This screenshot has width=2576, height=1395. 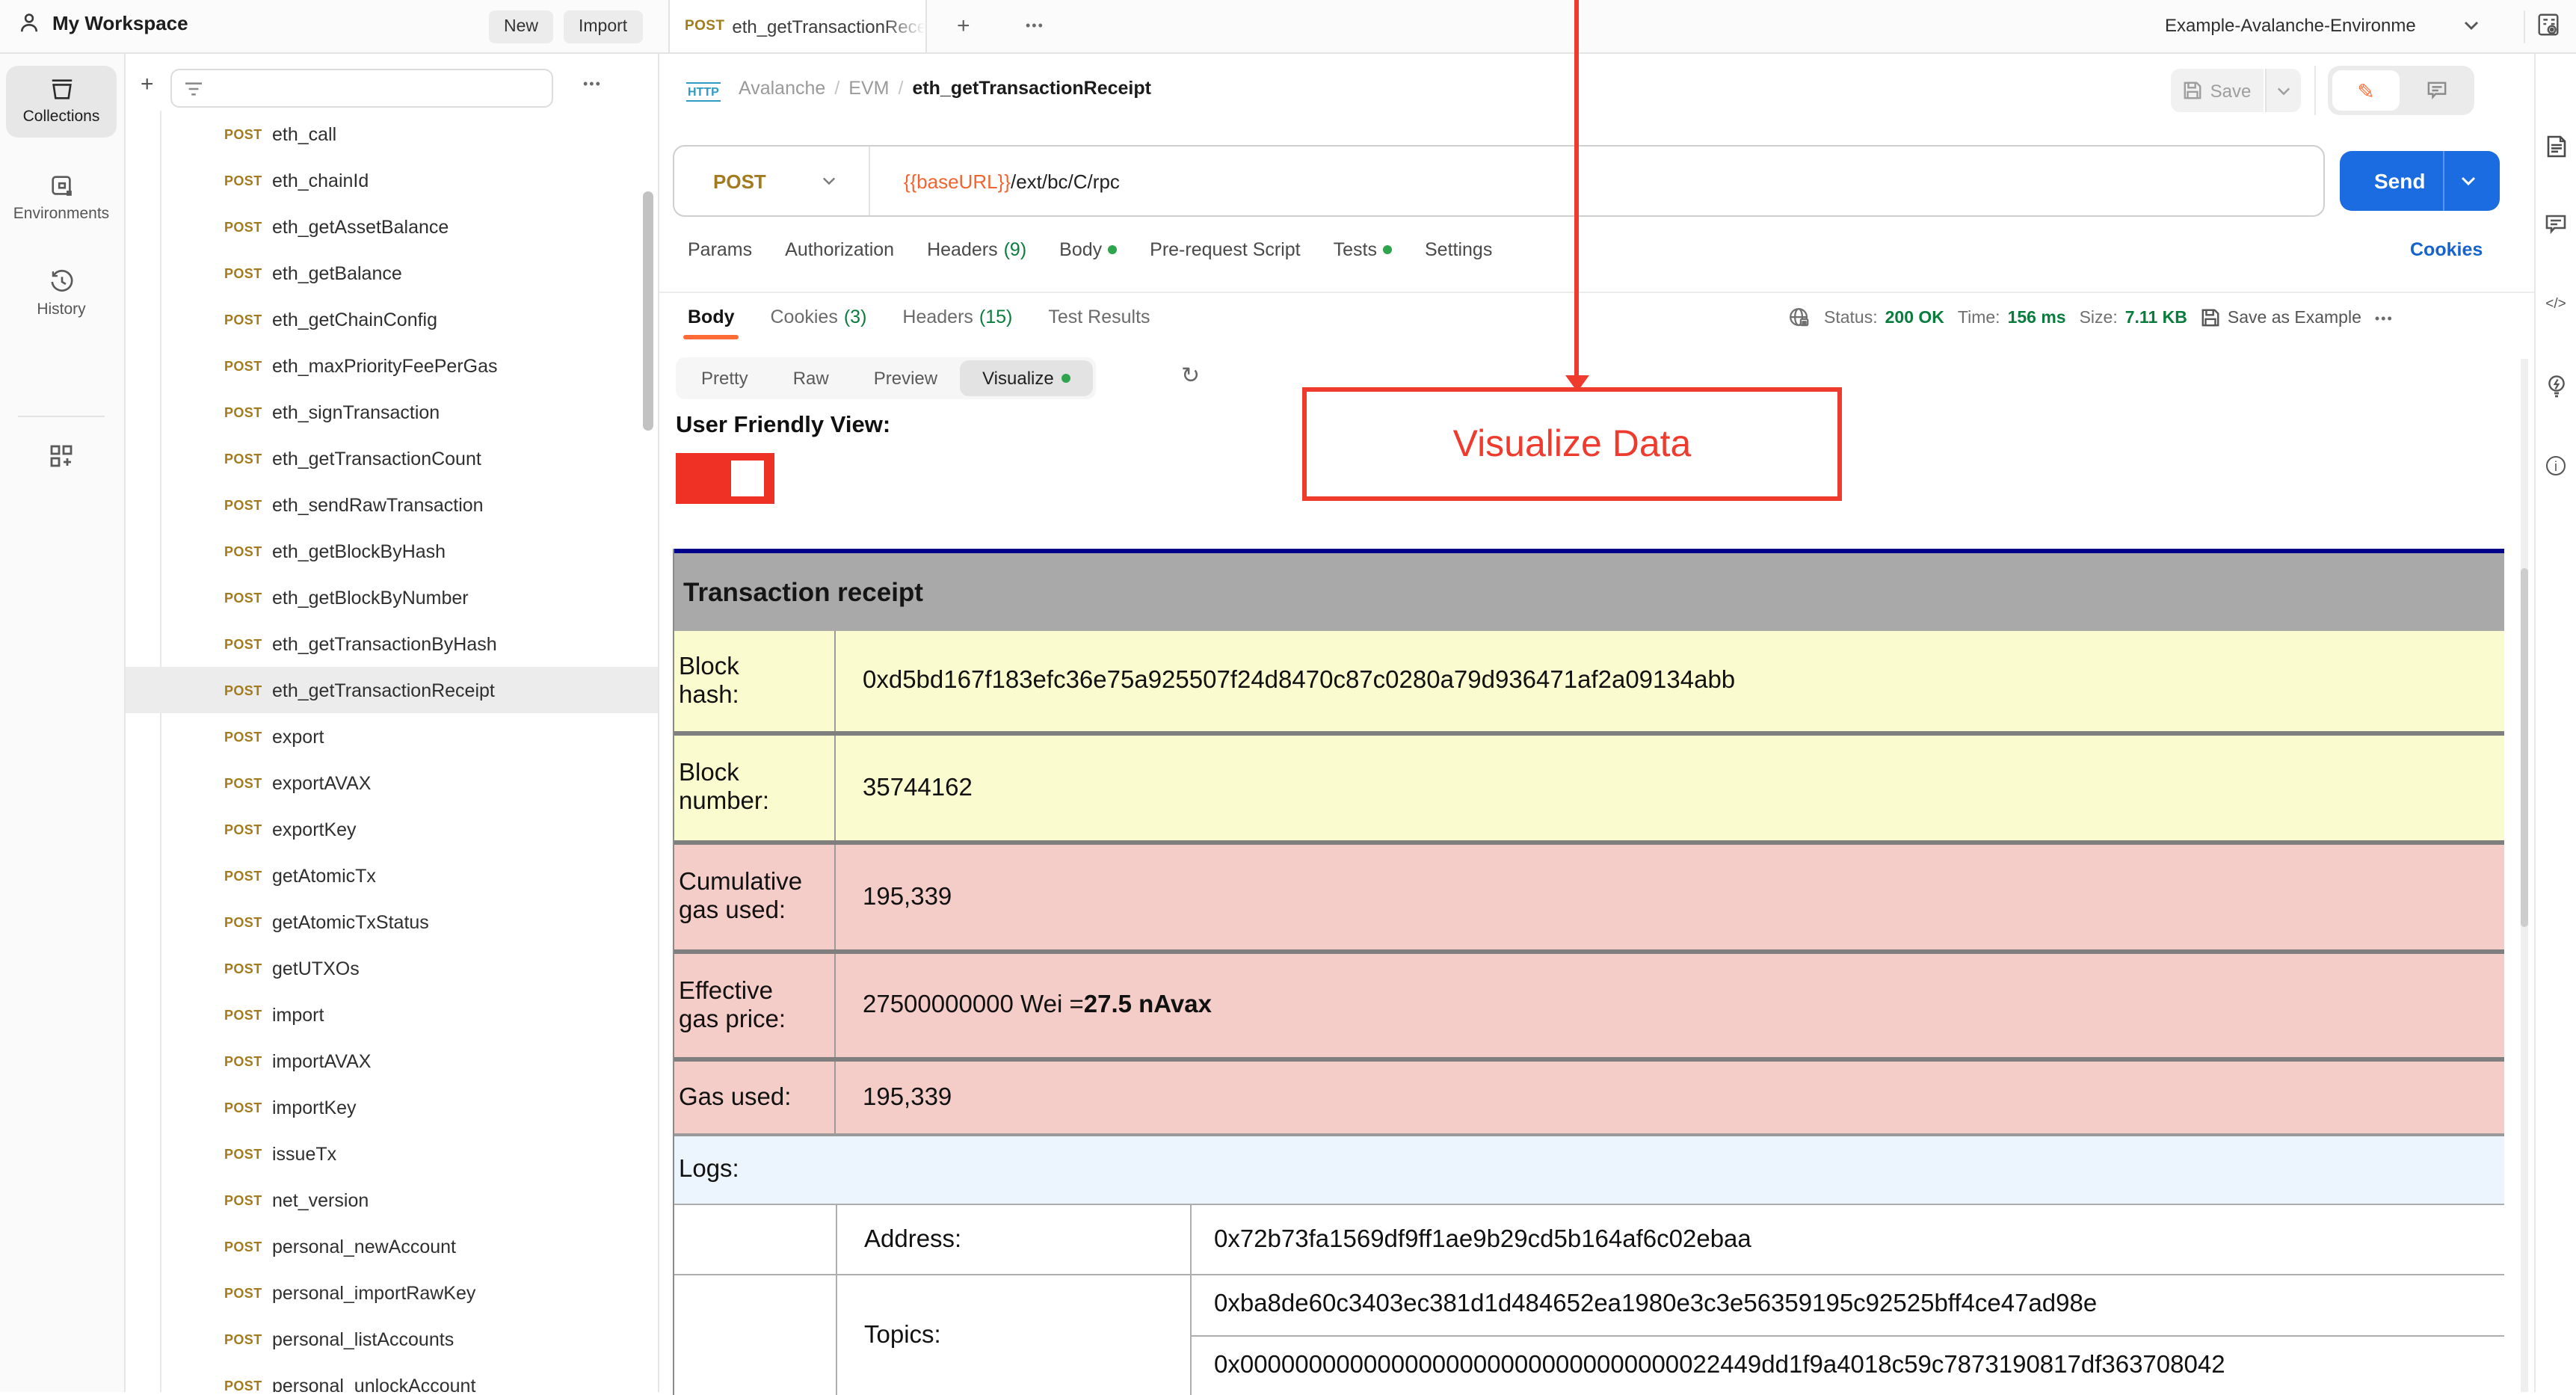 I want to click on request-list-item: POST eth_getBlockByHash, so click(x=392, y=551).